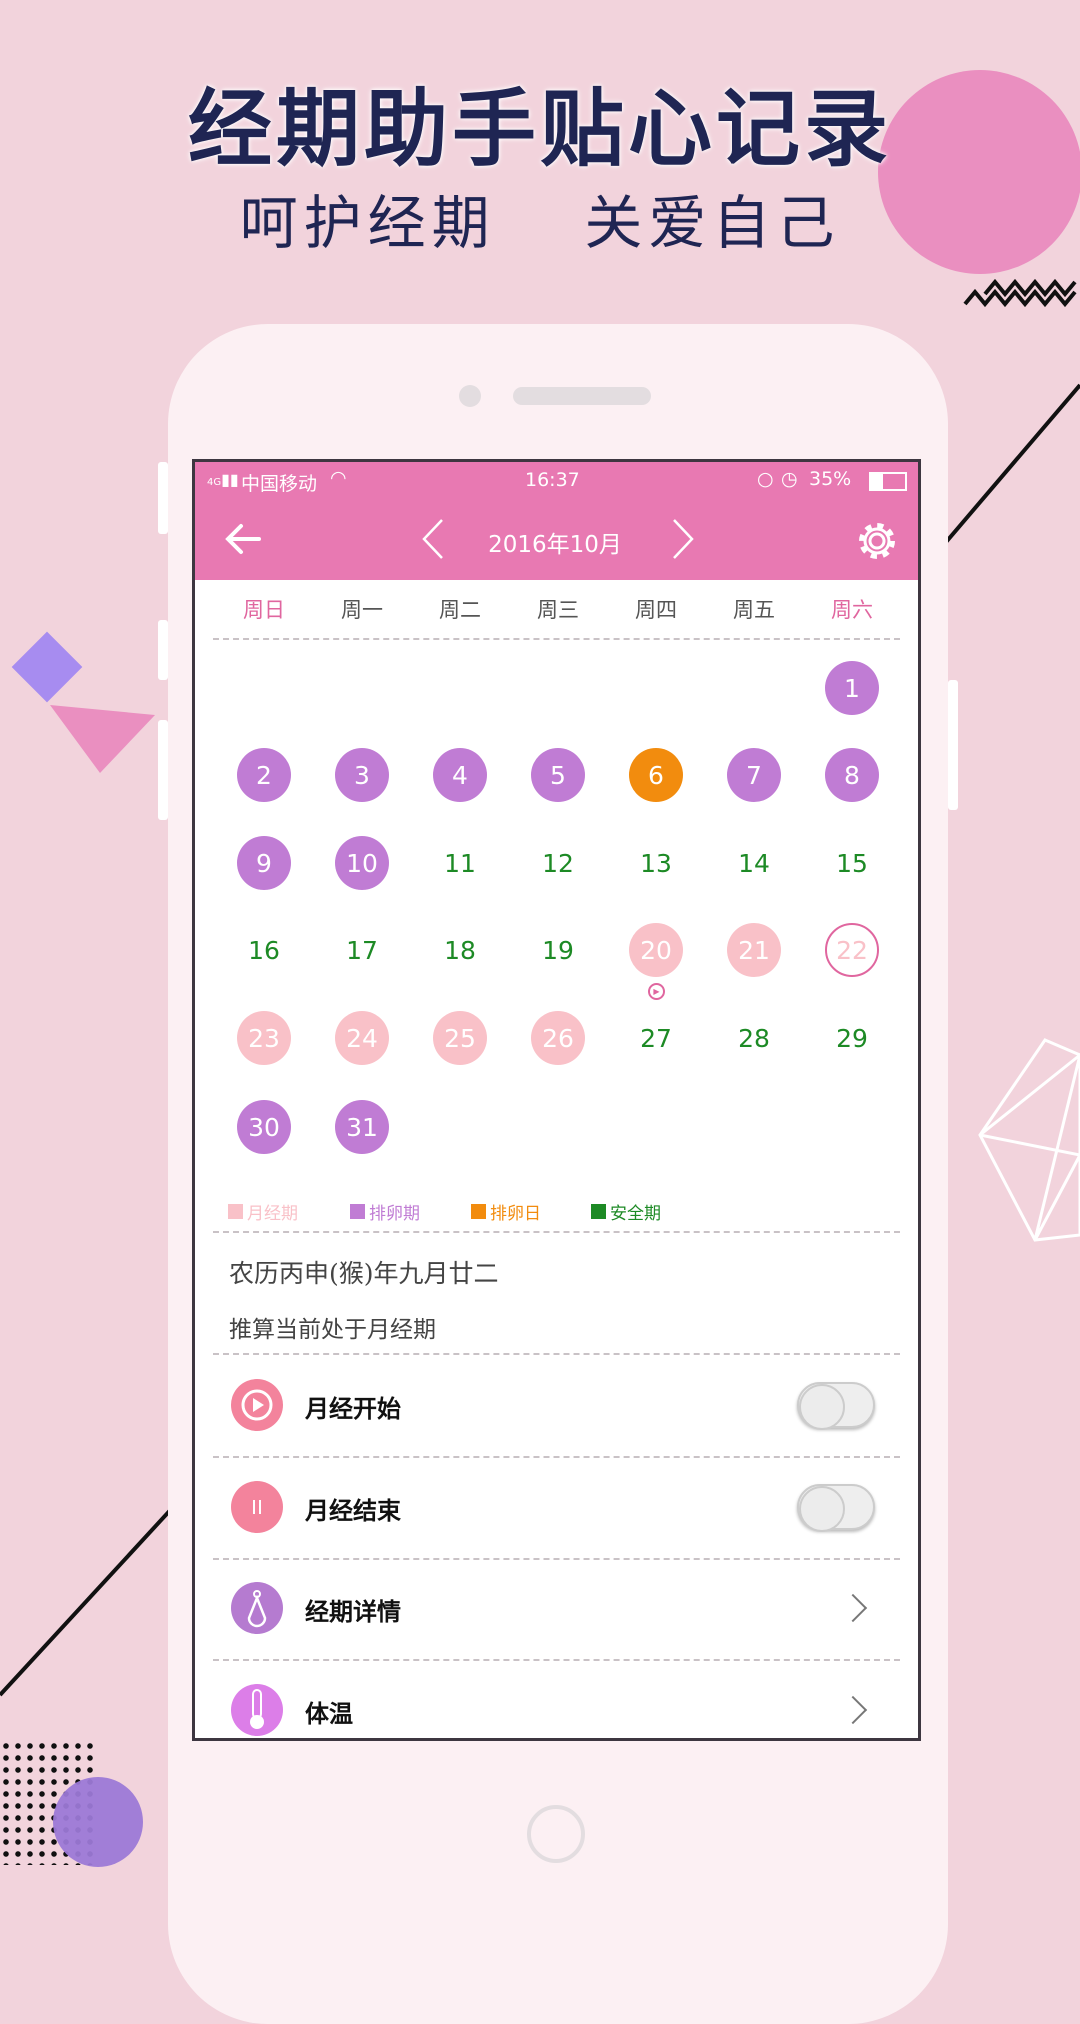  What do you see at coordinates (362, 1038) in the screenshot?
I see `calendar-day-24: 24` at bounding box center [362, 1038].